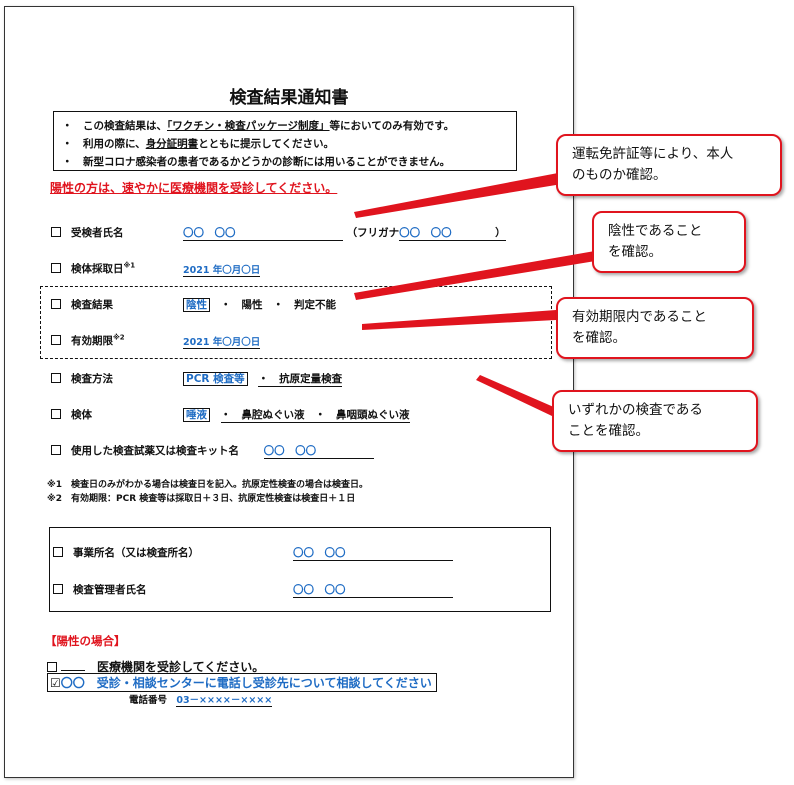 This screenshot has width=794, height=785. I want to click on callout-expiry: 有効期限内であること を確認。, so click(655, 328).